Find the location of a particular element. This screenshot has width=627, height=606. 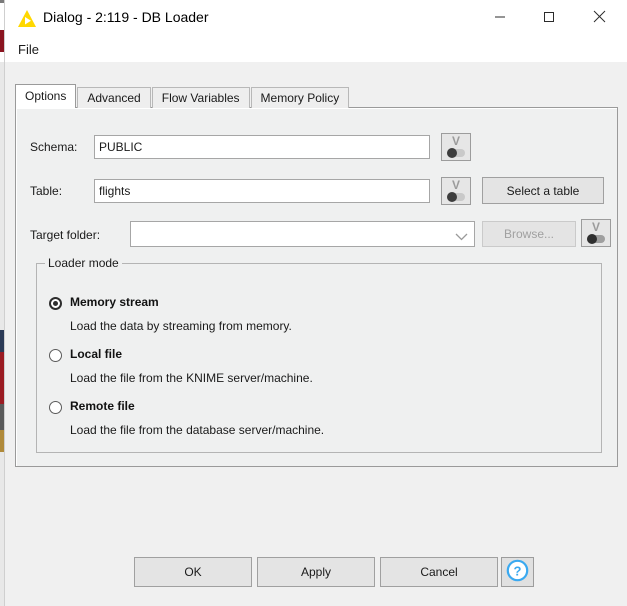

minimize-icon is located at coordinates (499, 17).